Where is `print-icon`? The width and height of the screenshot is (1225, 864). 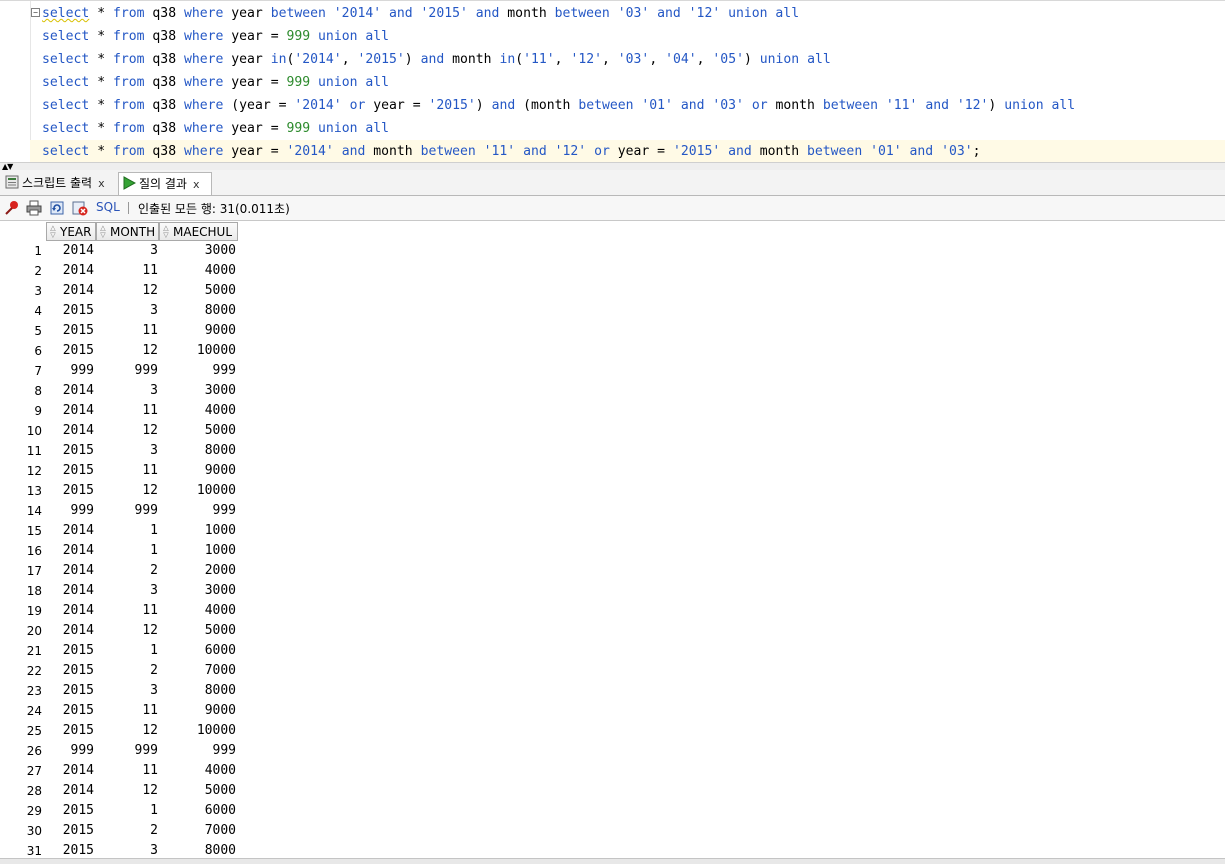 print-icon is located at coordinates (34, 208).